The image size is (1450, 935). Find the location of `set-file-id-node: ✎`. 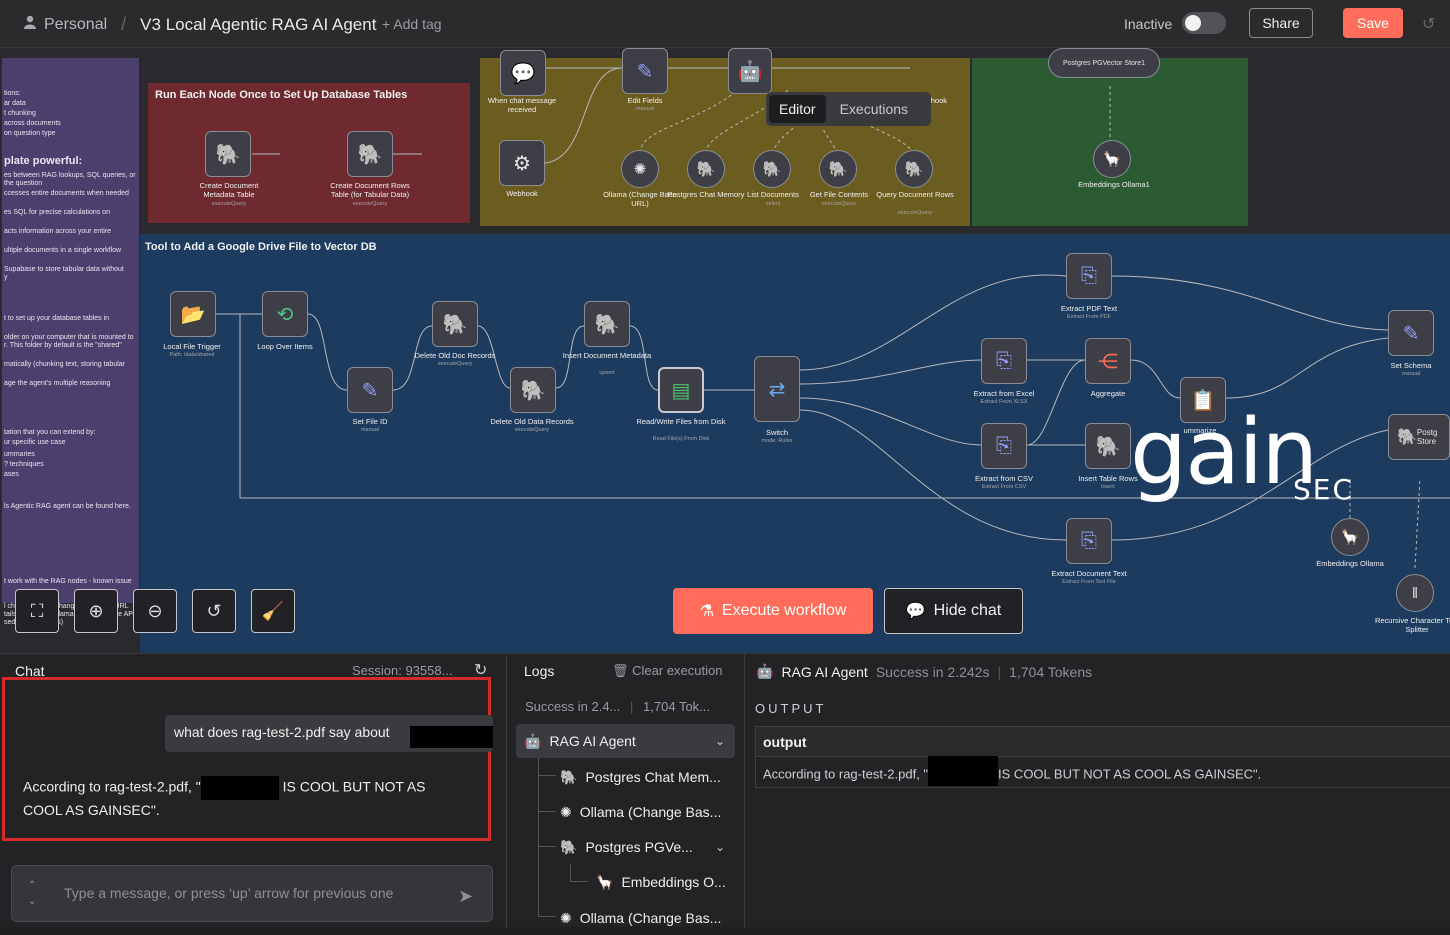

set-file-id-node: ✎ is located at coordinates (370, 390).